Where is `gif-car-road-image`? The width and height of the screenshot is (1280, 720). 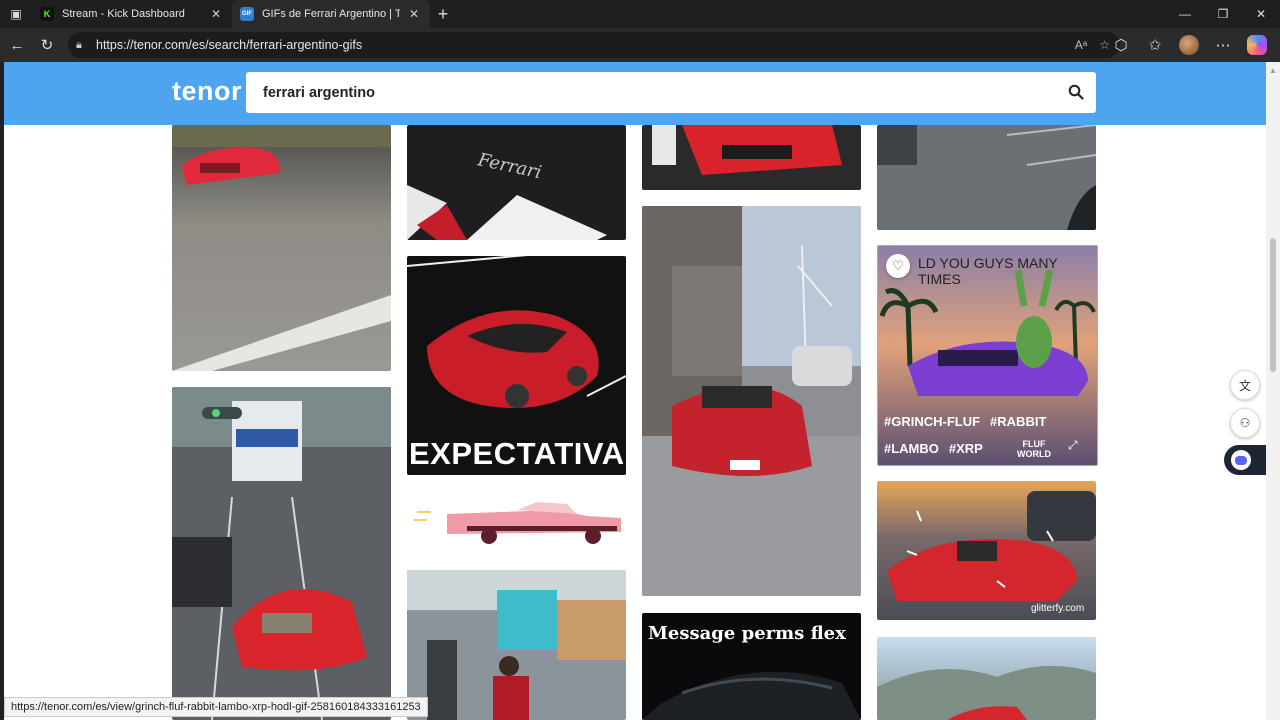 gif-car-road-image is located at coordinates (986, 177).